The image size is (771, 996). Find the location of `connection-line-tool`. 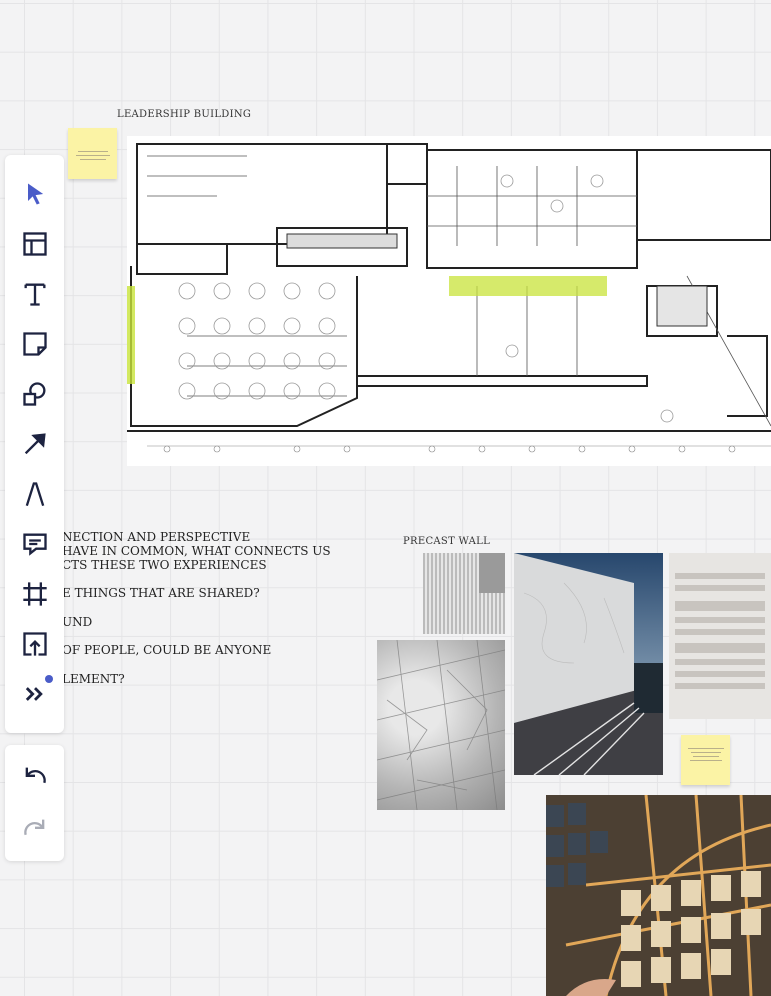

connection-line-tool is located at coordinates (35, 444).